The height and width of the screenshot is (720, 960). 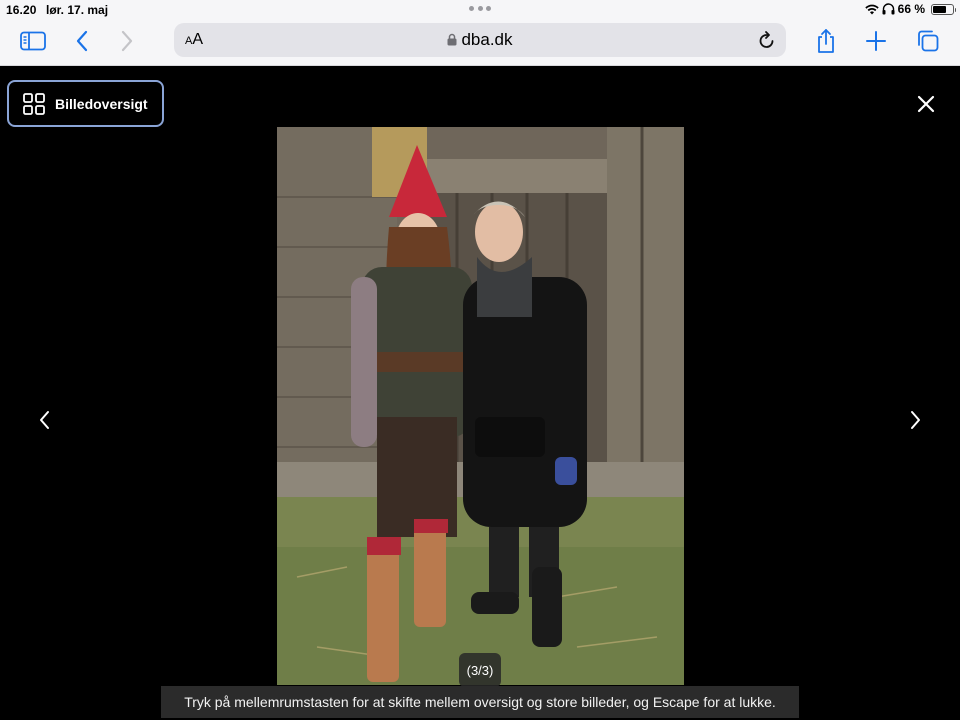 I want to click on battery-level, so click(x=939, y=9).